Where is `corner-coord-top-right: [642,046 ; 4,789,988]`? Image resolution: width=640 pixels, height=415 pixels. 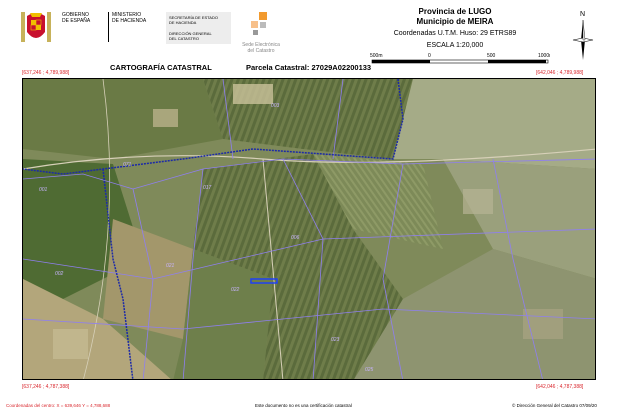 corner-coord-top-right: [642,046 ; 4,789,988] is located at coordinates (560, 73).